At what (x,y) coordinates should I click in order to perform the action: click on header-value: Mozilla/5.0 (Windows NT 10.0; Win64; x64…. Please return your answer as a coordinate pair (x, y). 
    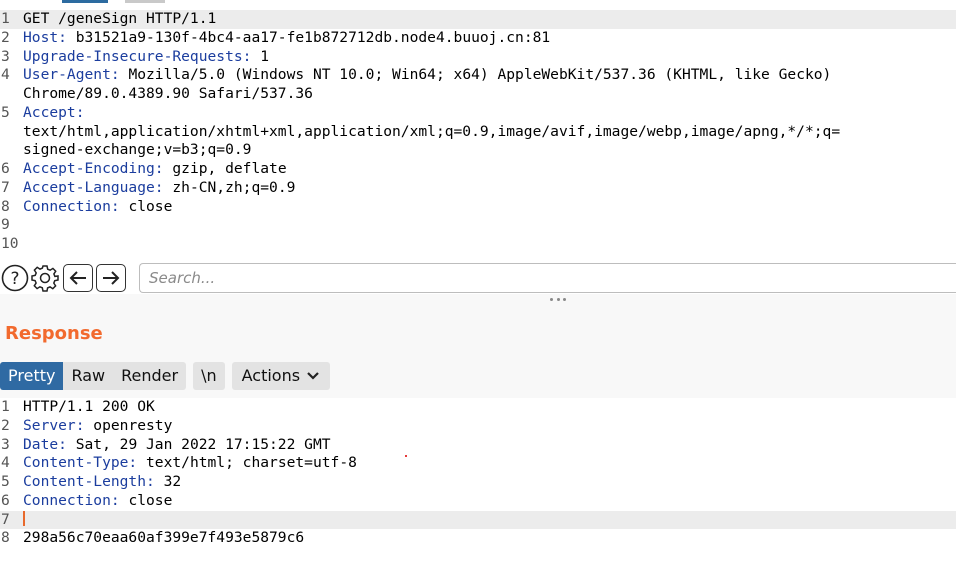
    Looking at the image, I should click on (475, 75).